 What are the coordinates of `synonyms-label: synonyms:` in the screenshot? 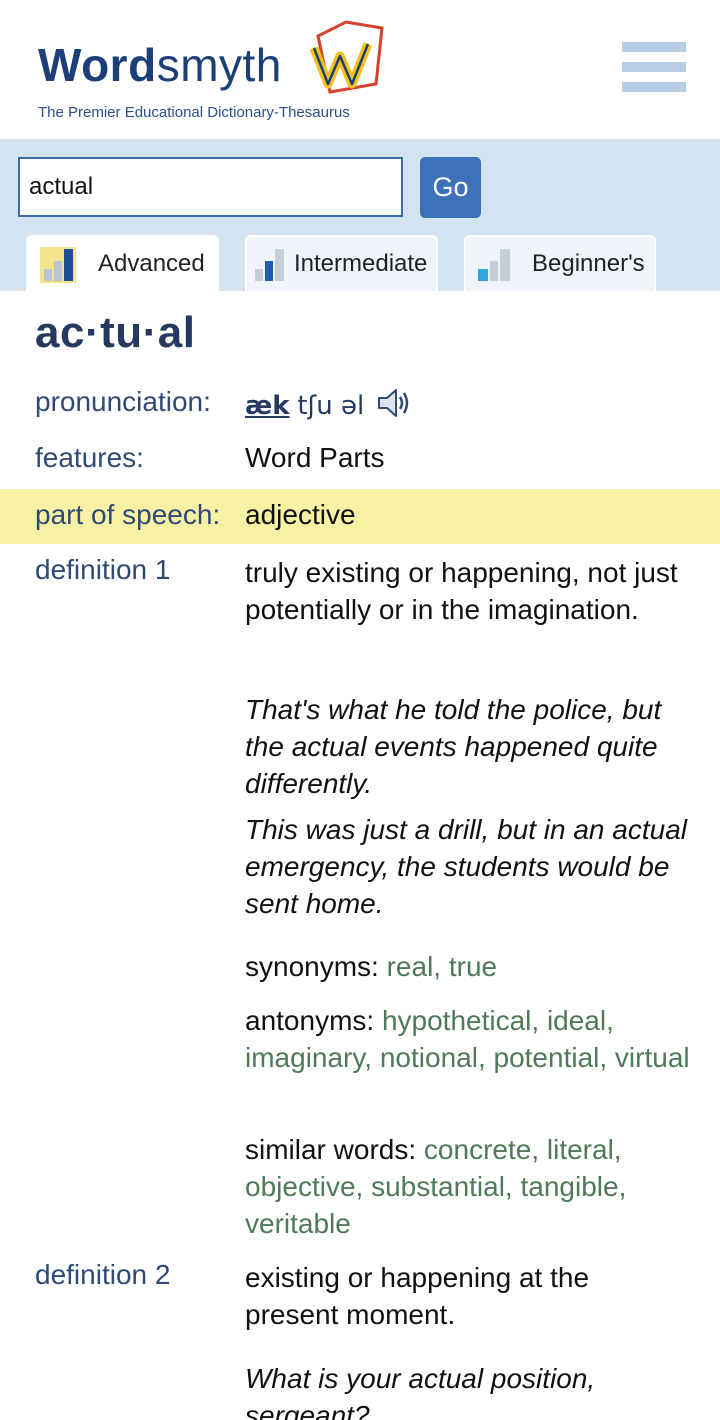 It's located at (312, 966).